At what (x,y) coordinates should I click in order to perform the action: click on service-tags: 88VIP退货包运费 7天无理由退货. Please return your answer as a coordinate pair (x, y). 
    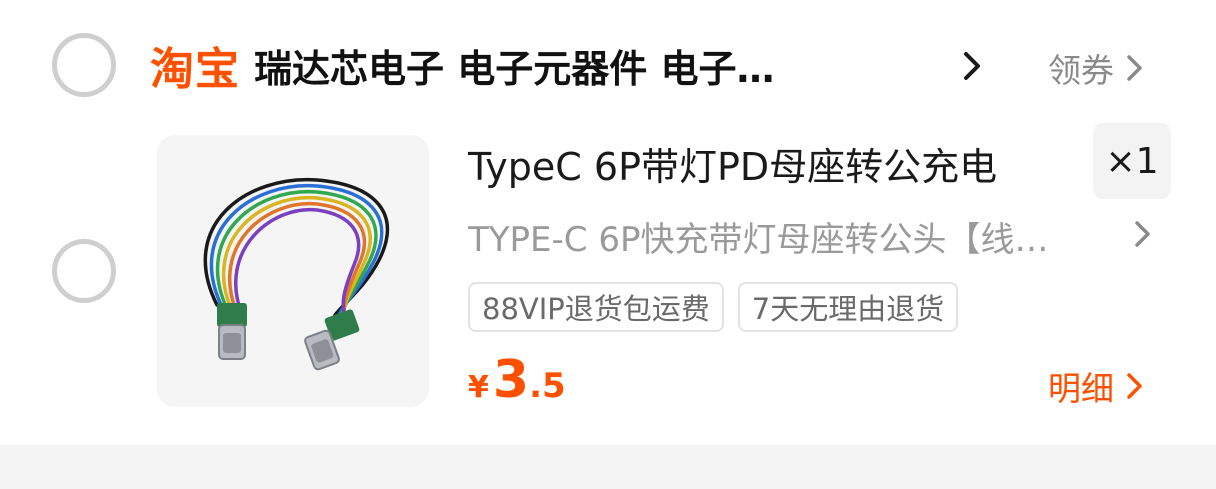
    Looking at the image, I should click on (720, 307).